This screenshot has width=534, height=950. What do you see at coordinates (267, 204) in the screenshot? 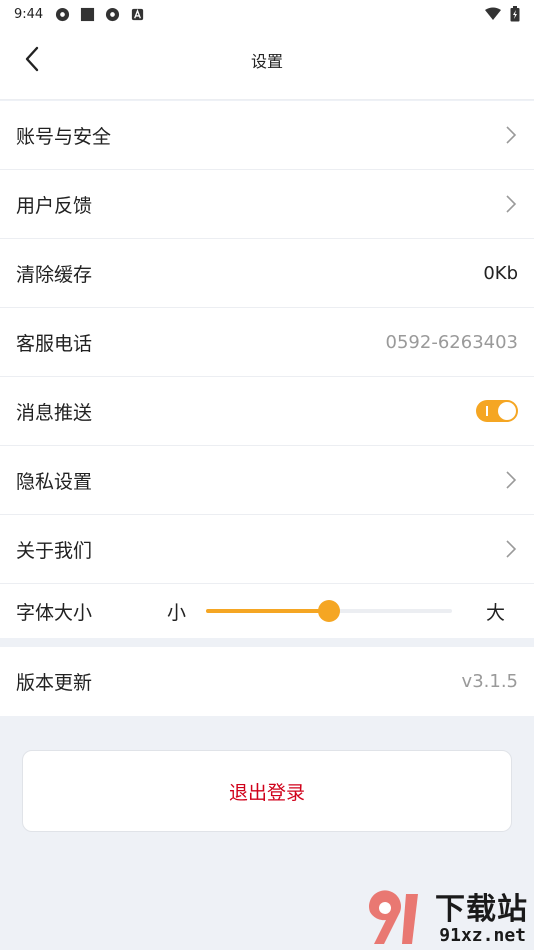
I see `settings-item-feedback: 用户反馈` at bounding box center [267, 204].